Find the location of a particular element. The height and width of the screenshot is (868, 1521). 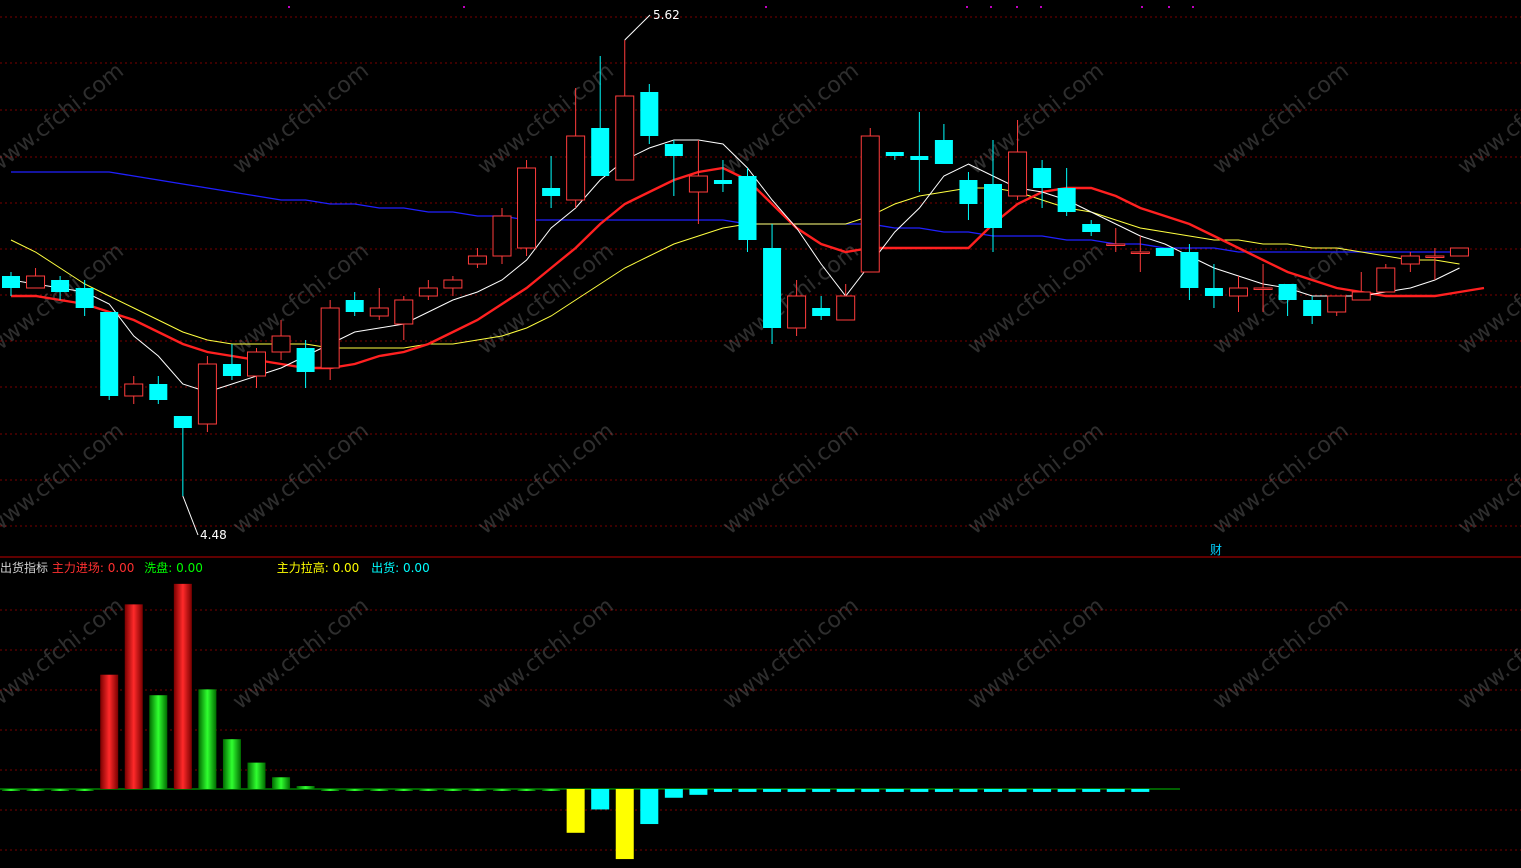

pull-up-label: 主力拉高: is located at coordinates (302, 568).